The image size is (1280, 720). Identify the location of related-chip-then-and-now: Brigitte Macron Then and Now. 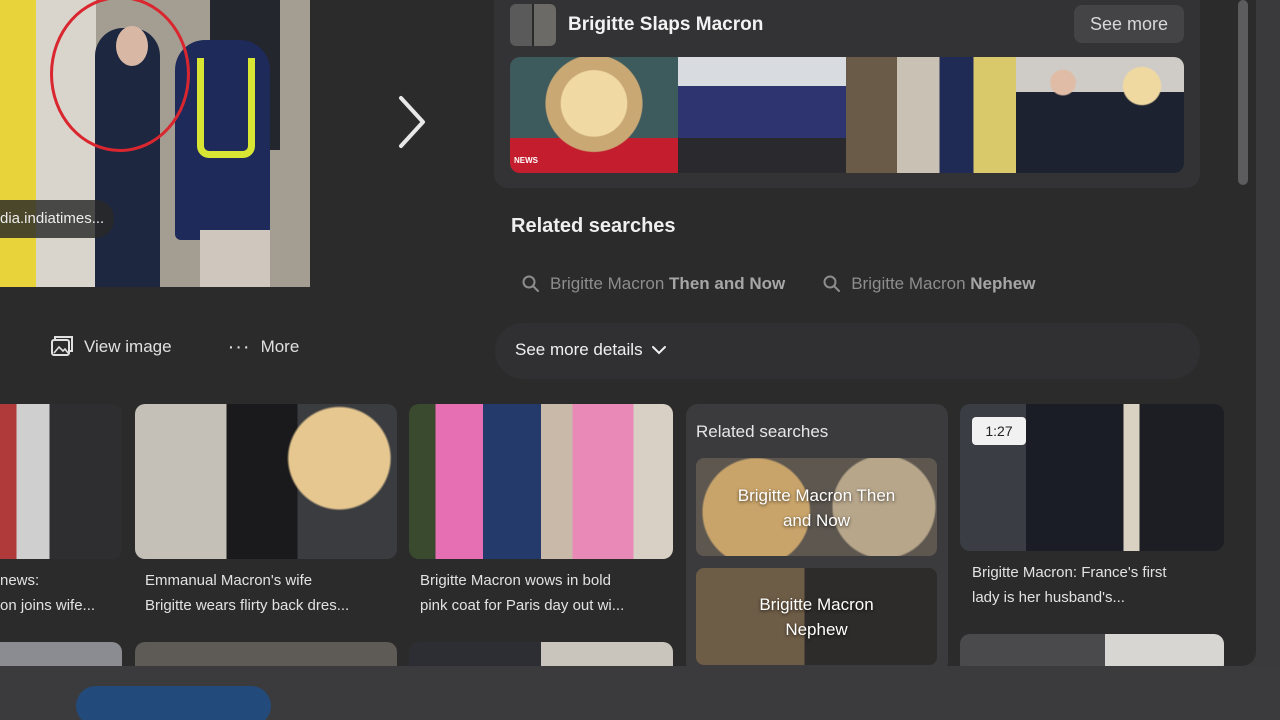
(653, 284).